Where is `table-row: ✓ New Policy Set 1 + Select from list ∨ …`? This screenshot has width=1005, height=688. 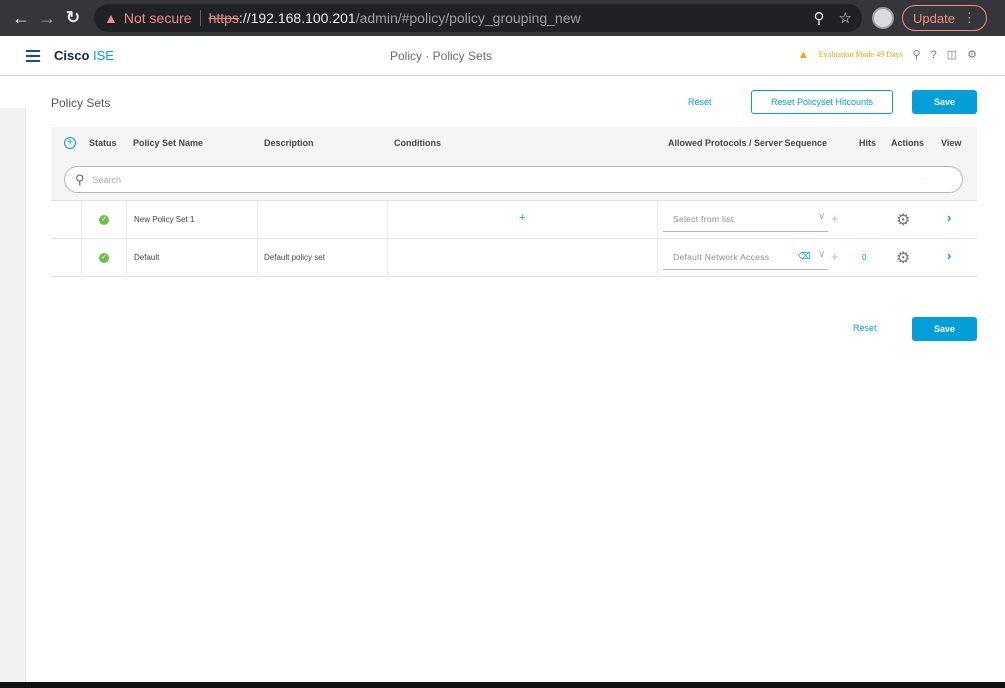 table-row: ✓ New Policy Set 1 + Select from list ∨ … is located at coordinates (514, 220).